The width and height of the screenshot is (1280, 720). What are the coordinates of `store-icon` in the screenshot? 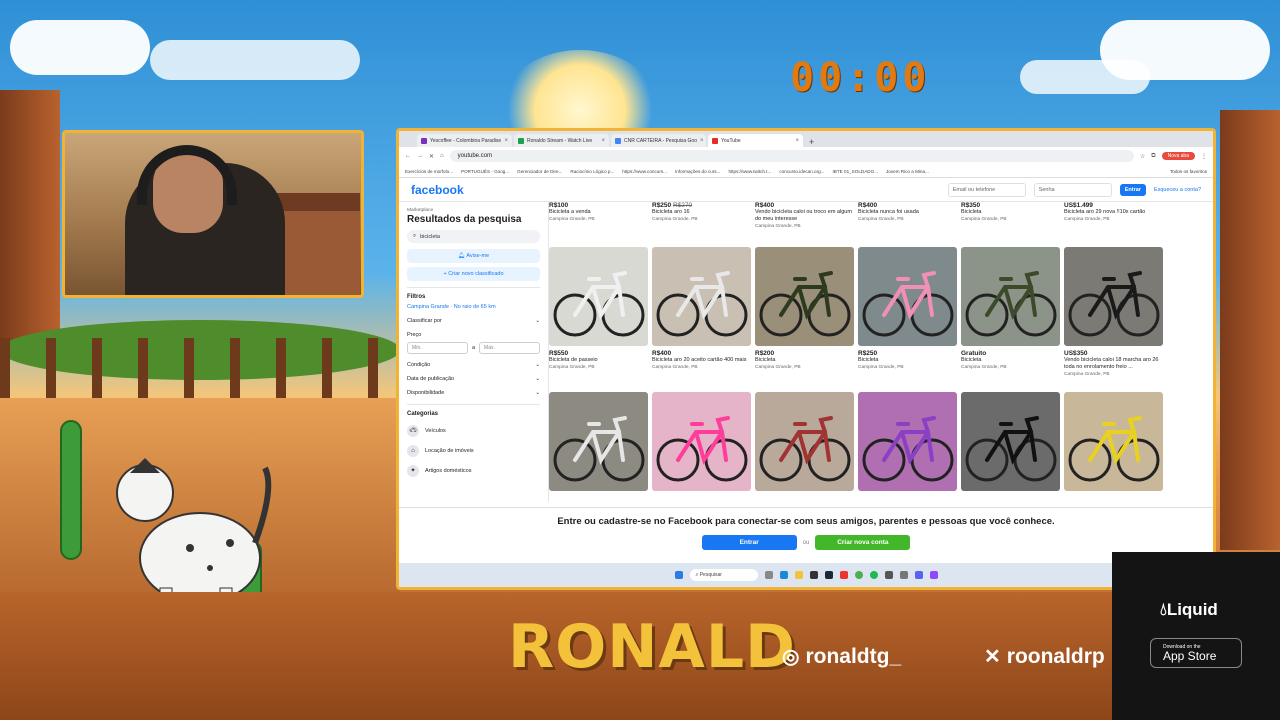 It's located at (813, 575).